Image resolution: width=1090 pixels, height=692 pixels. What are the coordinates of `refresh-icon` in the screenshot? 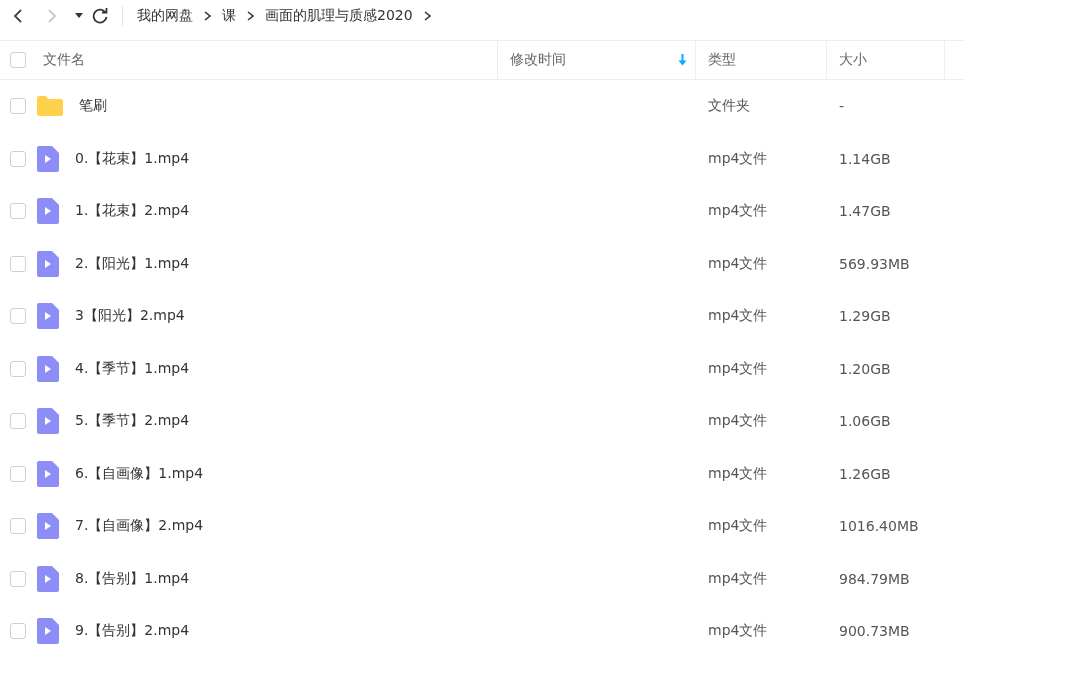 It's located at (100, 16).